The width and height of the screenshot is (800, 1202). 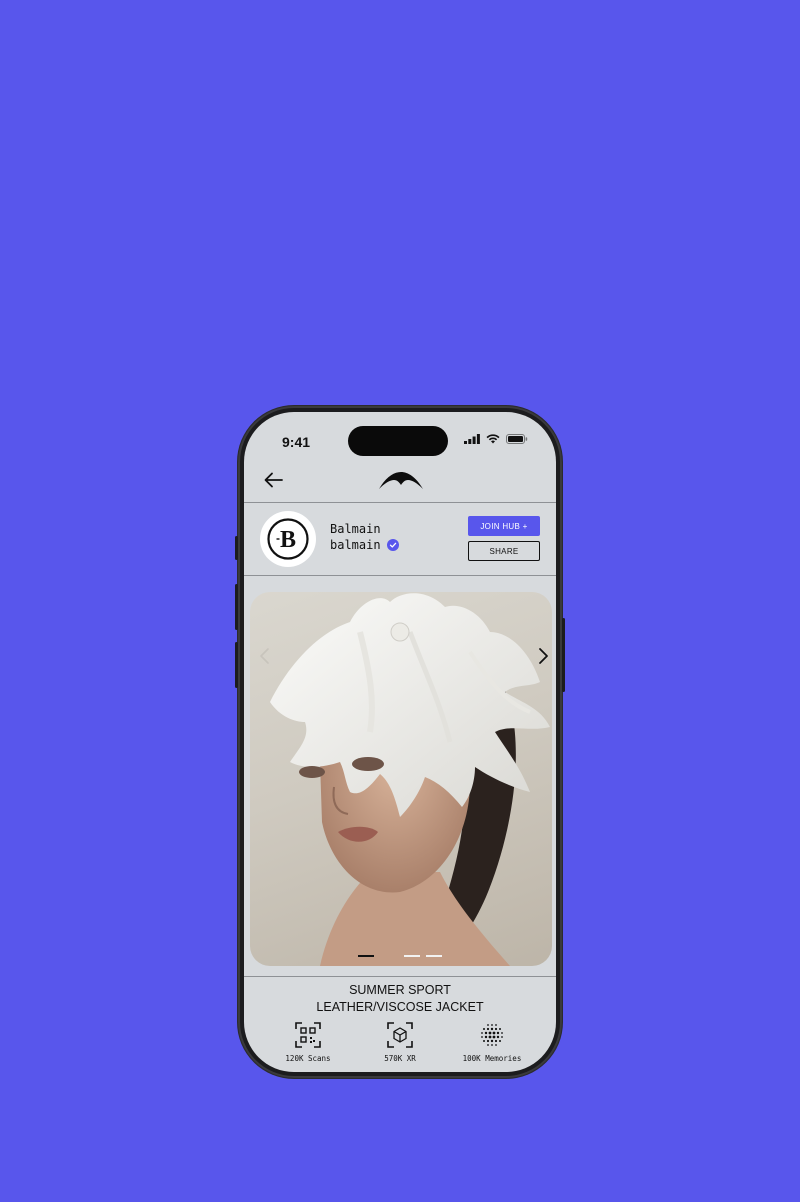 I want to click on stat-memories: 100K Memories, so click(x=492, y=1042).